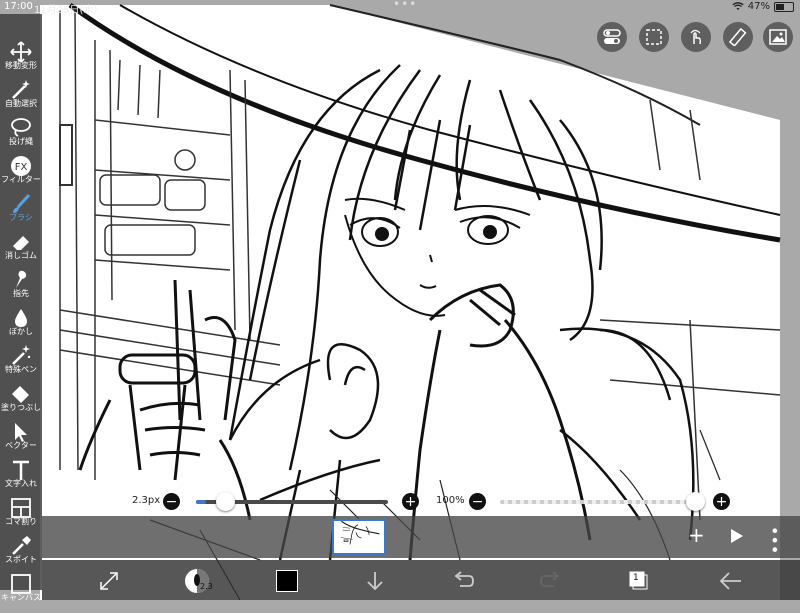 Image resolution: width=800 pixels, height=613 pixels. Describe the element at coordinates (774, 540) in the screenshot. I see `more-options-button: •••` at that location.